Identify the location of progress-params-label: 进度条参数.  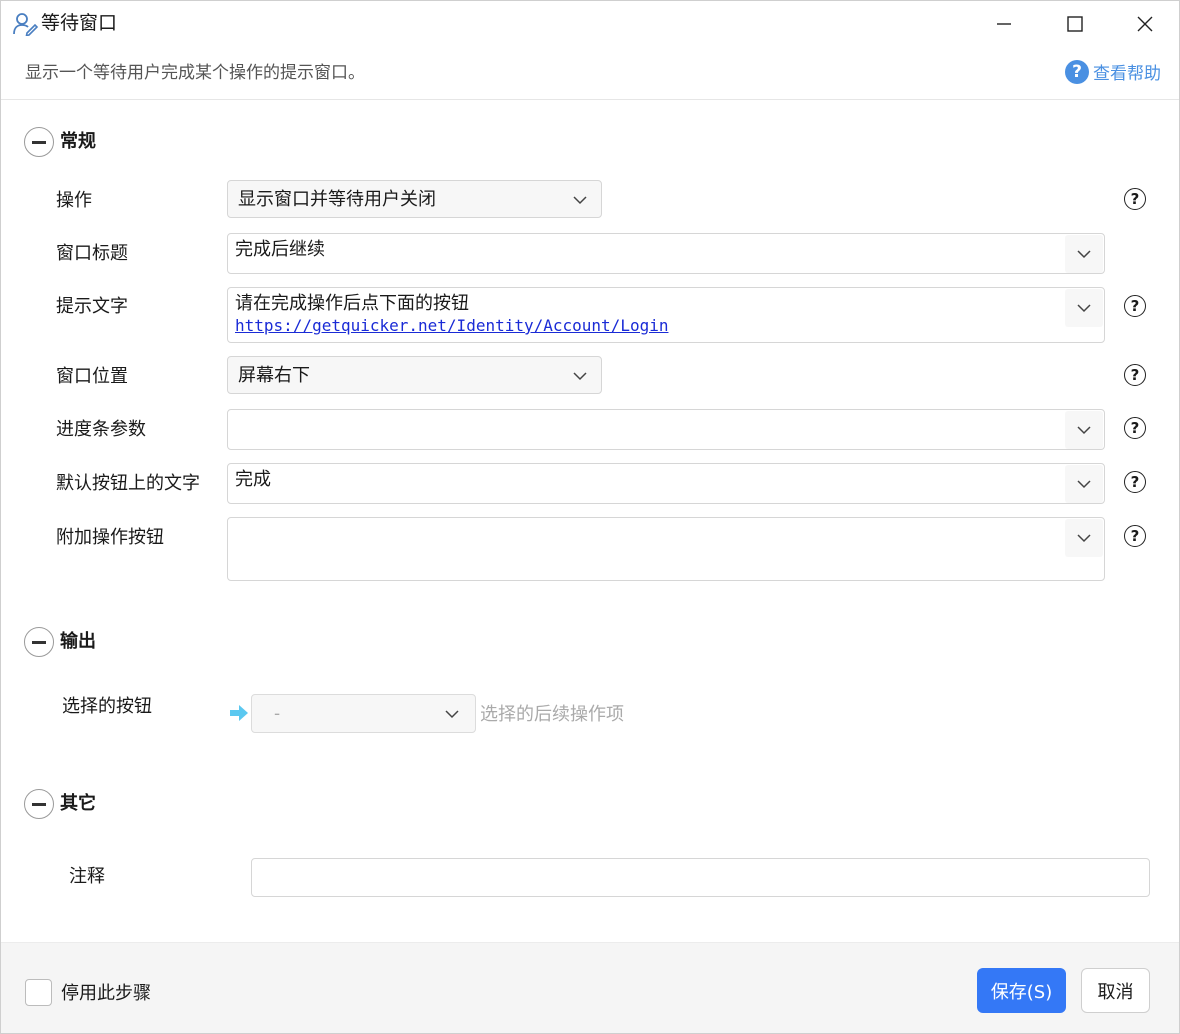
(101, 429).